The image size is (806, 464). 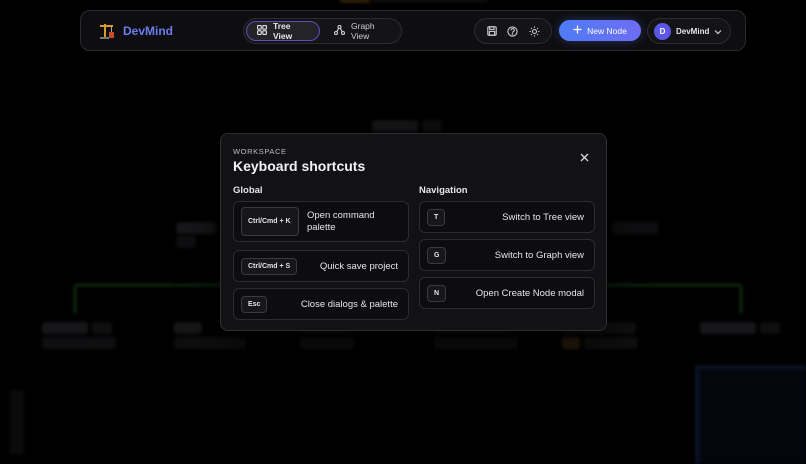 I want to click on shortcut-row: N Open Create Node modal, so click(x=507, y=293).